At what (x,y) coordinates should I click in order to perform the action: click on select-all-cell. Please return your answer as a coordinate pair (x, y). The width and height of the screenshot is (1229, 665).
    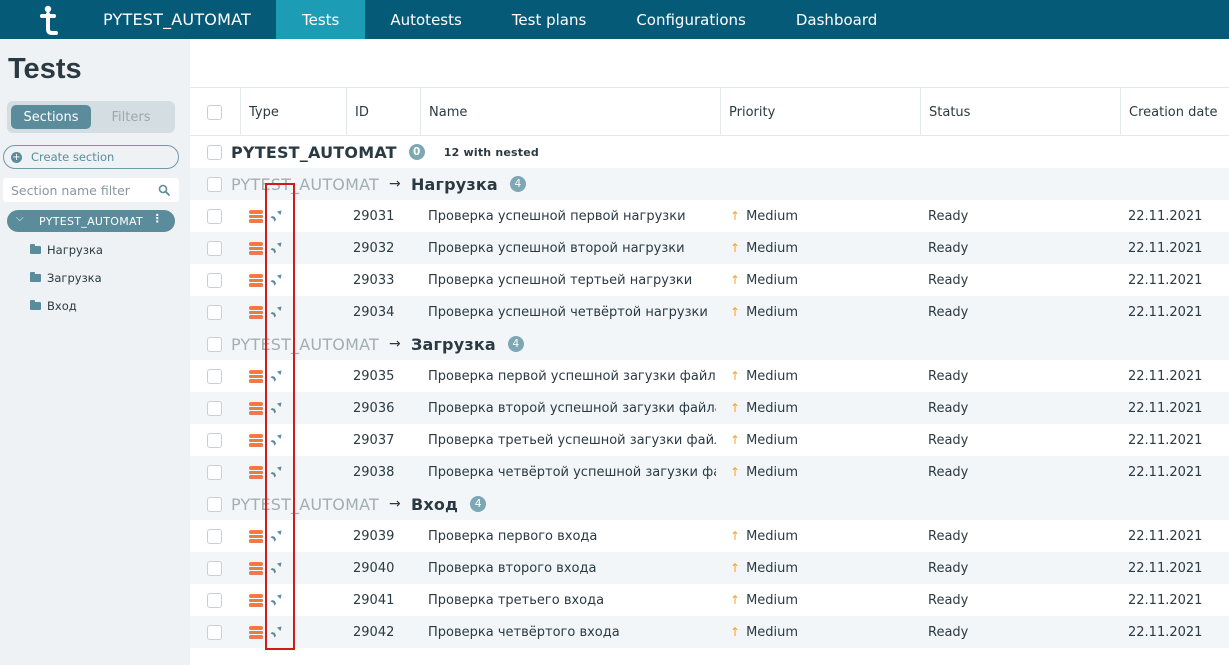
    Looking at the image, I should click on (214, 112).